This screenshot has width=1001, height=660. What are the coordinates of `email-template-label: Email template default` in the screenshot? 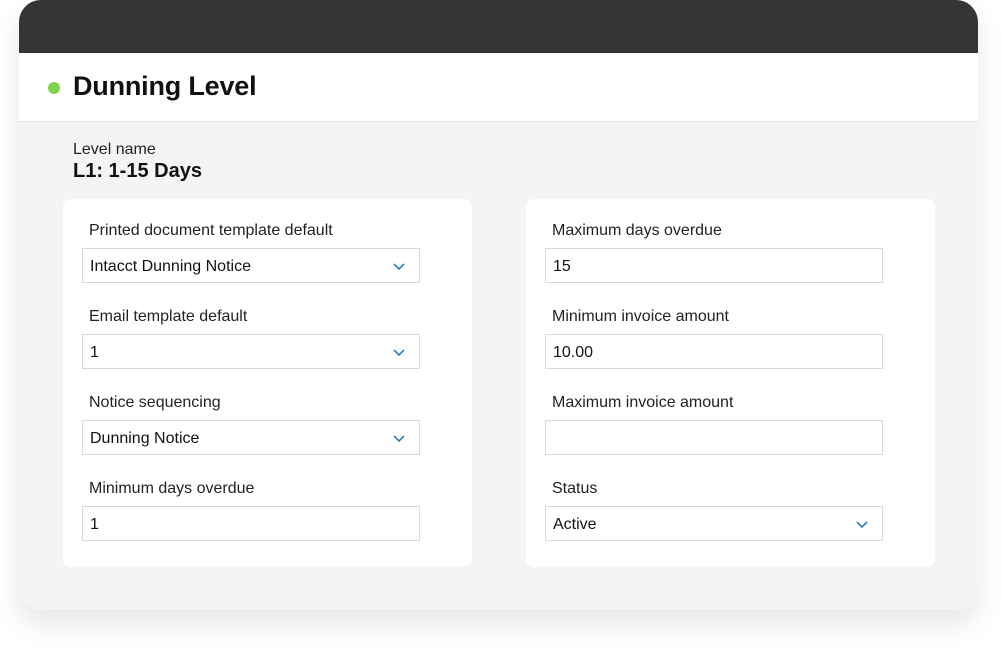 It's located at (168, 316).